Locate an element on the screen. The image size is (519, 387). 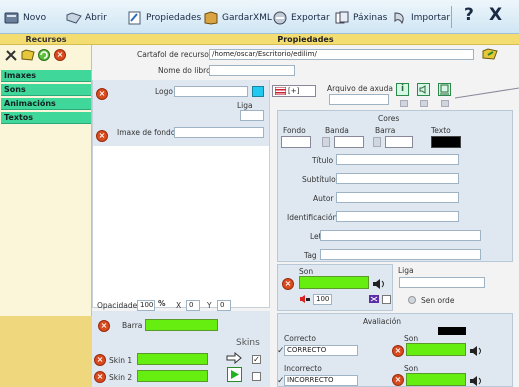
letras-input is located at coordinates (400, 235).